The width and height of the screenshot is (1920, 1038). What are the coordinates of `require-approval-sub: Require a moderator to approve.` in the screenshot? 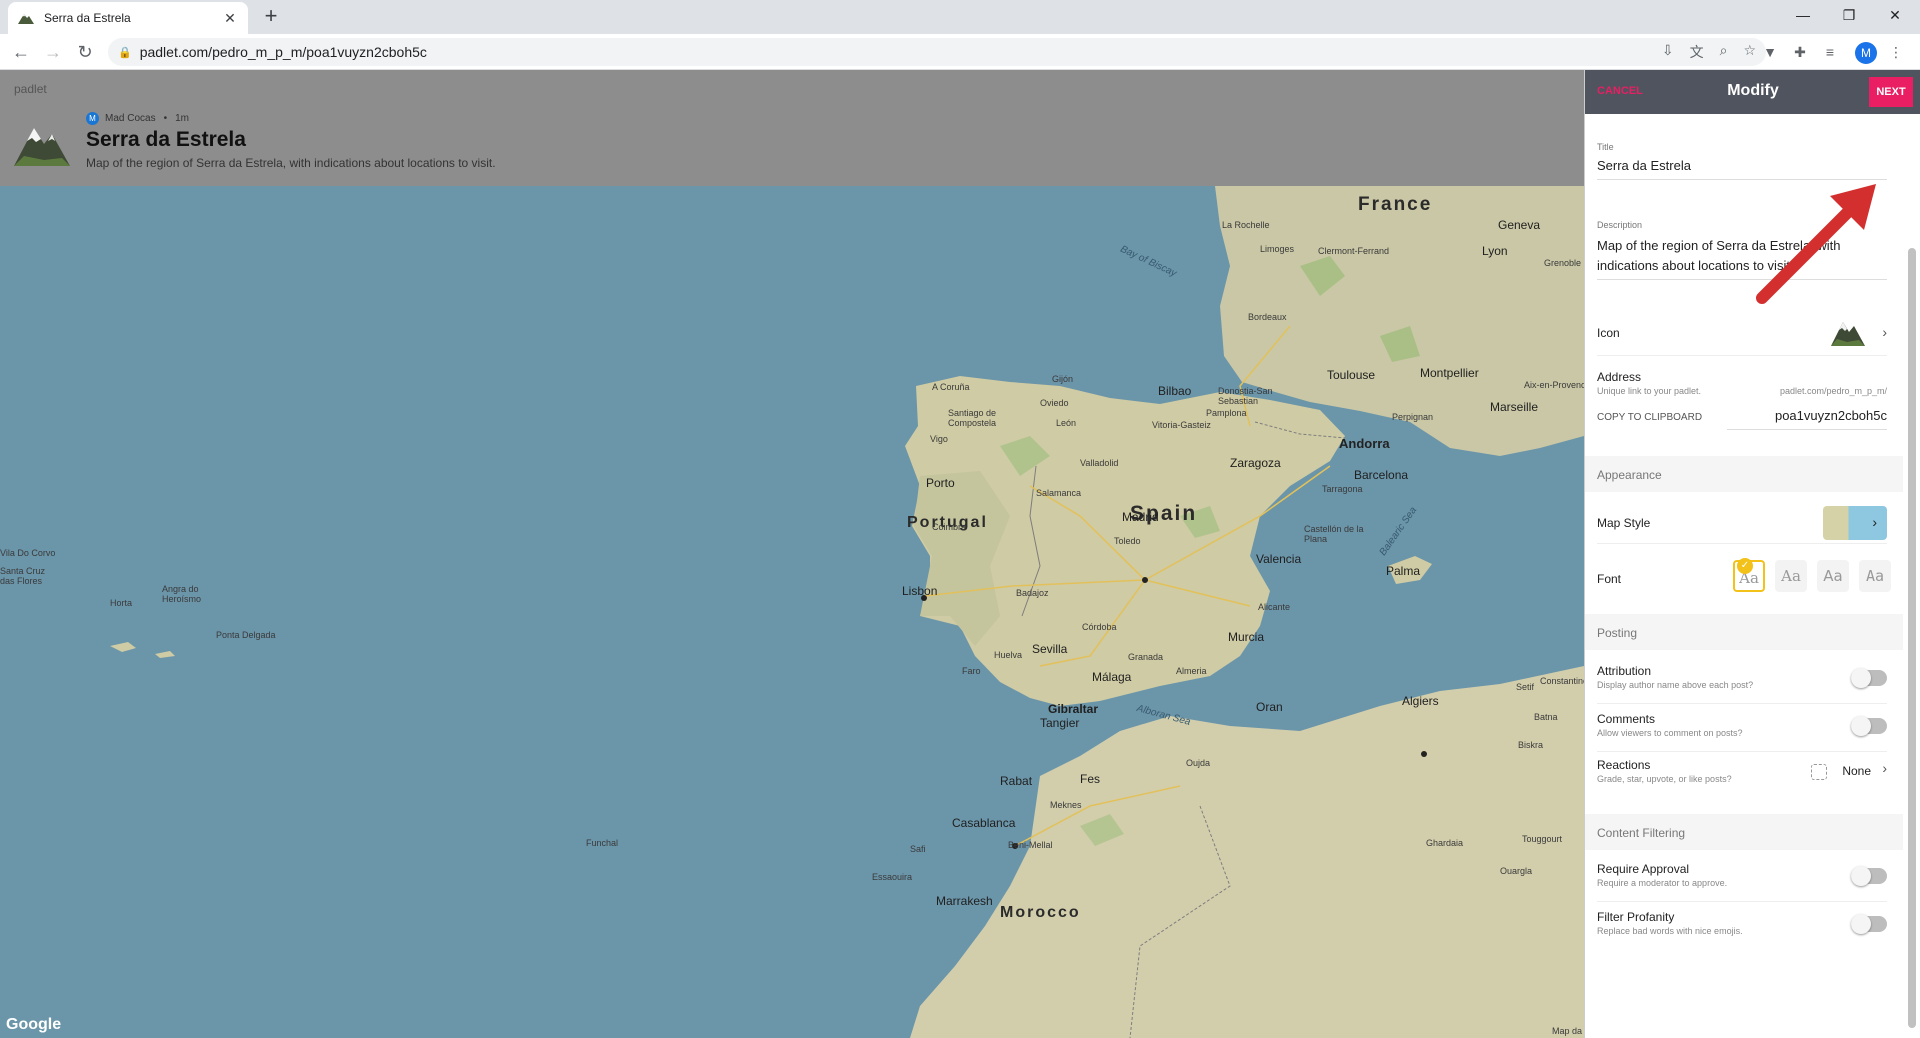 It's located at (1662, 883).